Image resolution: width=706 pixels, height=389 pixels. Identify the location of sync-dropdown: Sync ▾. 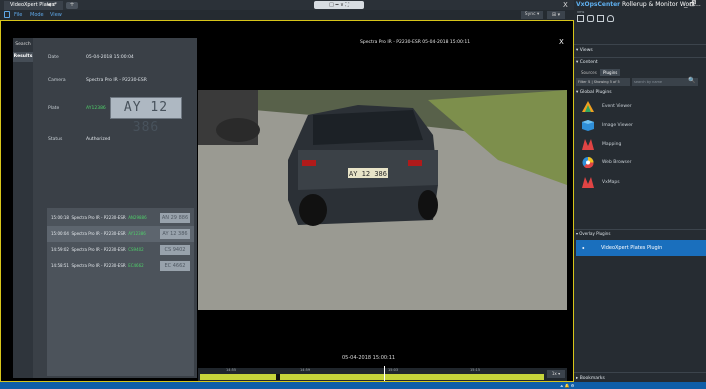
(532, 15).